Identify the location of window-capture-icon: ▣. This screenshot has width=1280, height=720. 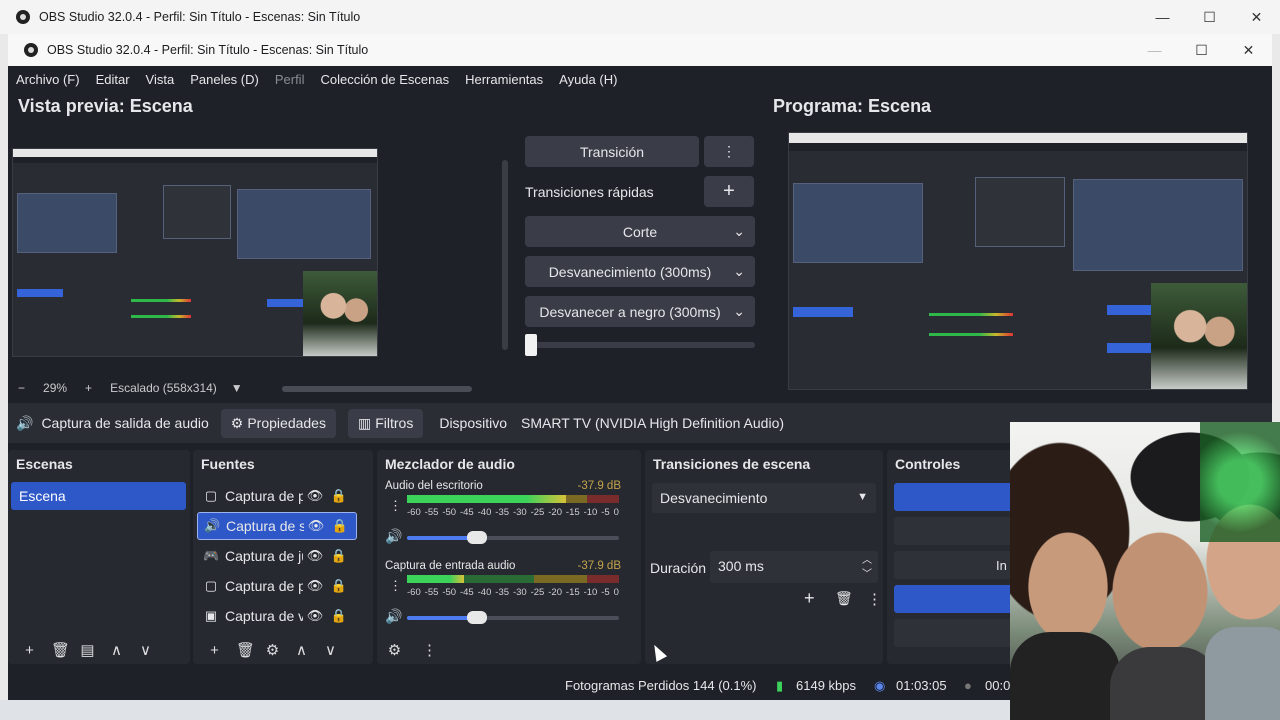
(211, 615).